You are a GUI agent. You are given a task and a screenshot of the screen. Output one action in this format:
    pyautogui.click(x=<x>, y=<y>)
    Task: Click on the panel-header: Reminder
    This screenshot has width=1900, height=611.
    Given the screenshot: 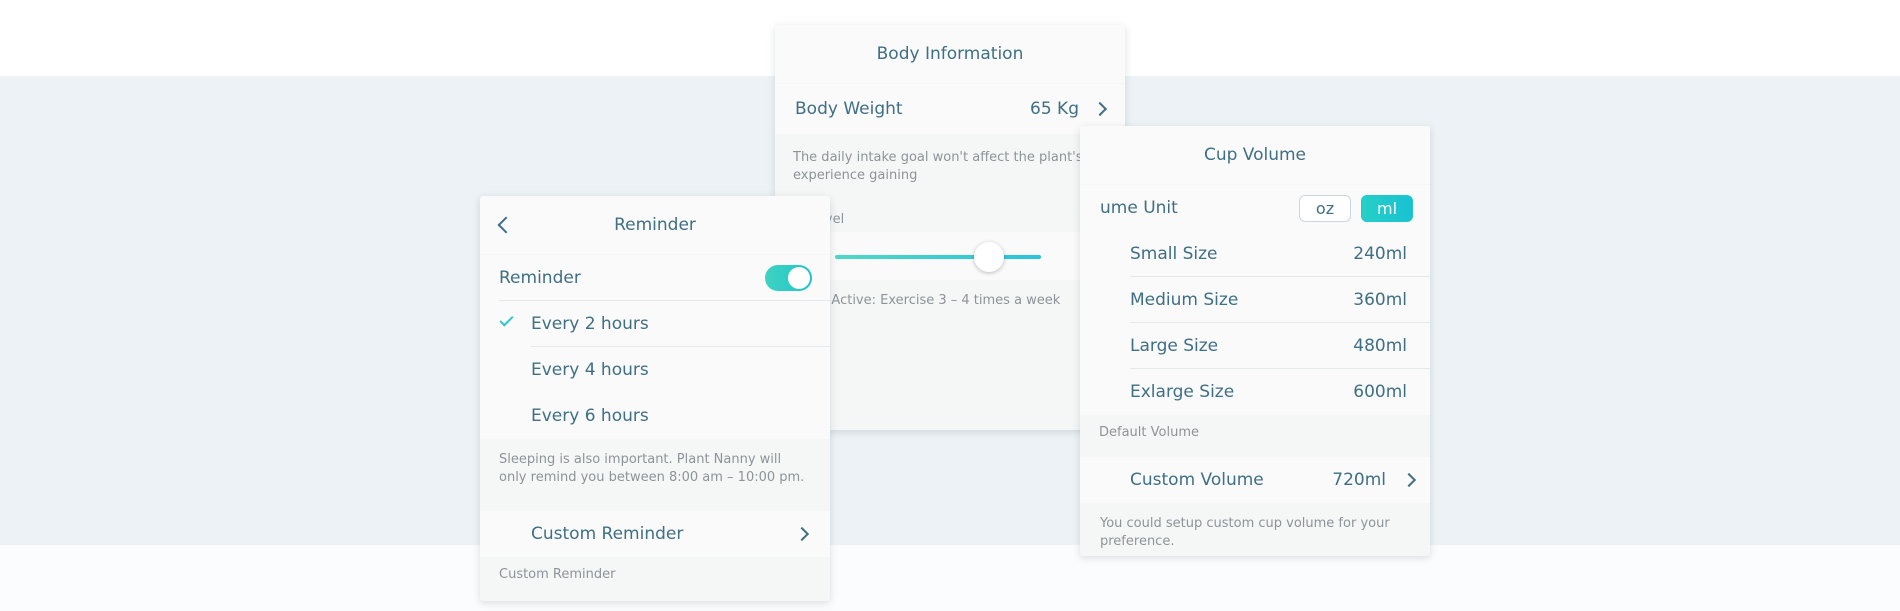 What is the action you would take?
    pyautogui.click(x=655, y=225)
    